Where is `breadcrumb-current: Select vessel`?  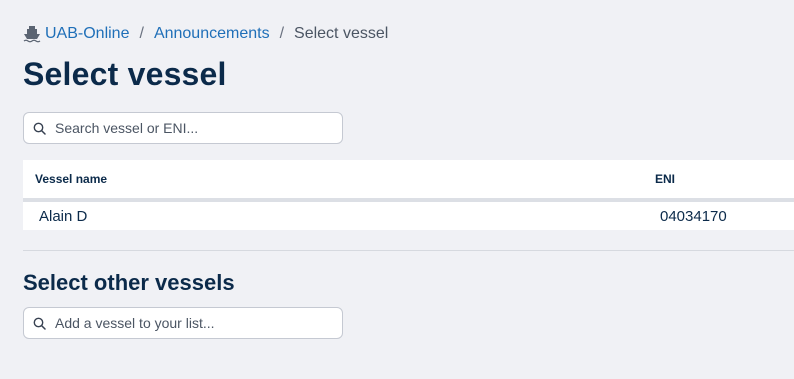
breadcrumb-current: Select vessel is located at coordinates (341, 33).